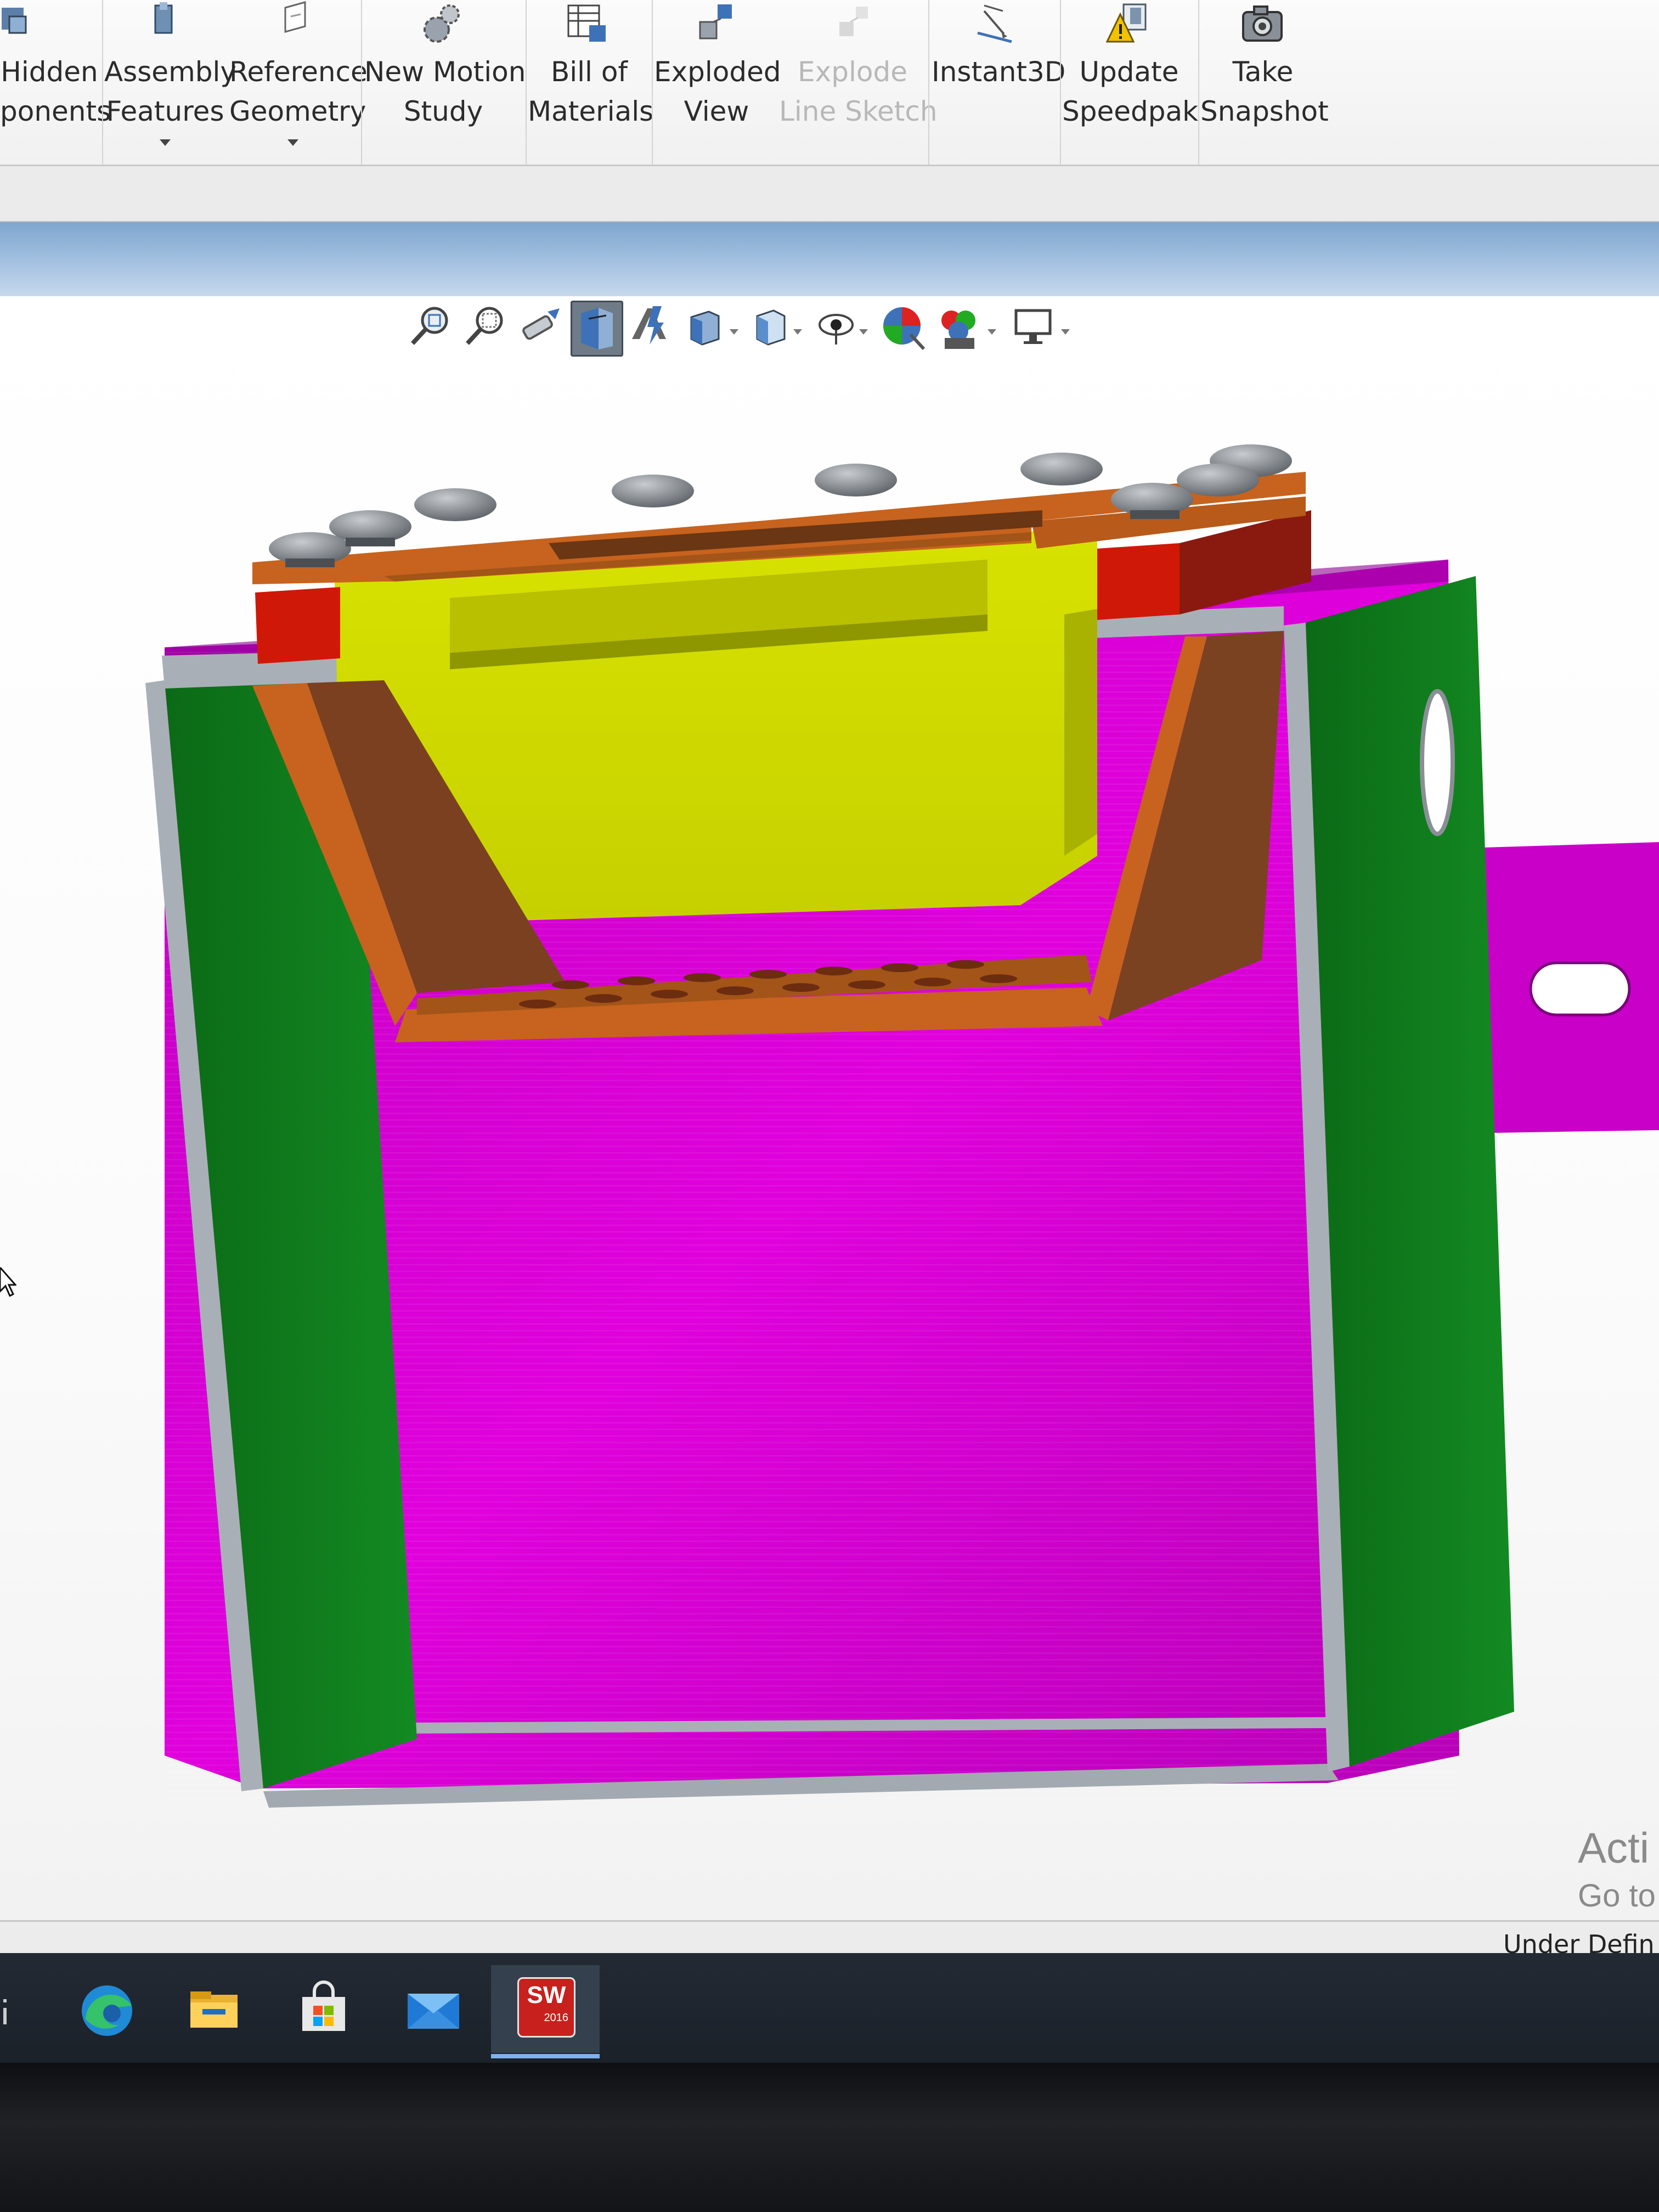  What do you see at coordinates (8, 1282) in the screenshot?
I see `mouse-cursor-icon` at bounding box center [8, 1282].